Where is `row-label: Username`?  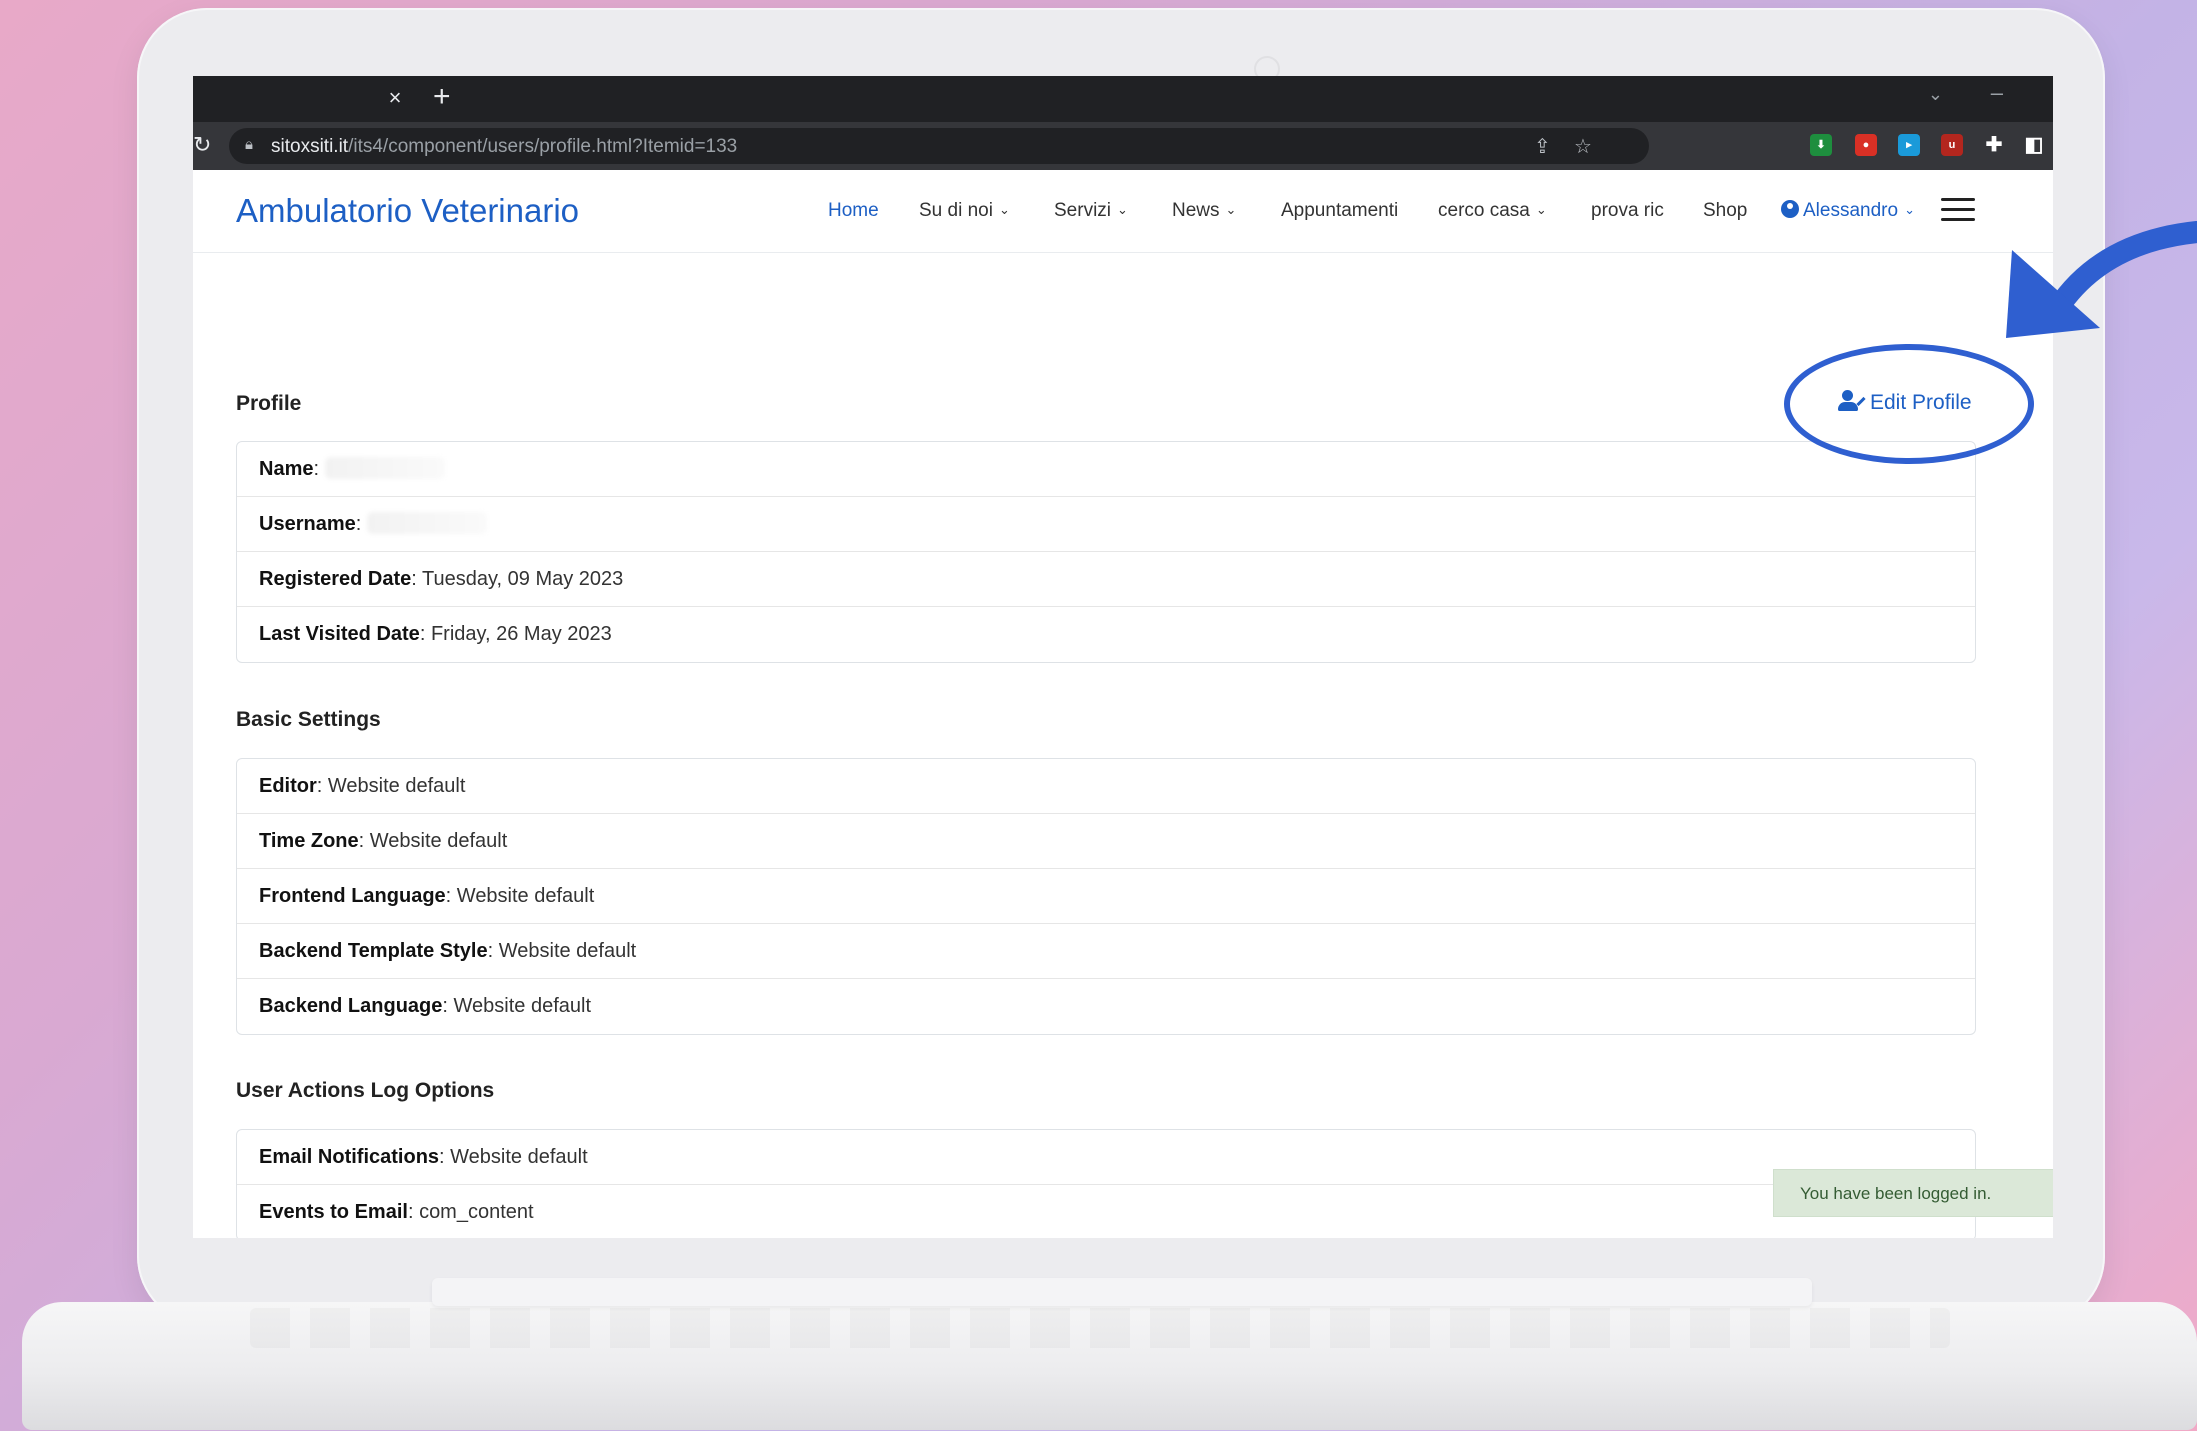
row-label: Username is located at coordinates (307, 524).